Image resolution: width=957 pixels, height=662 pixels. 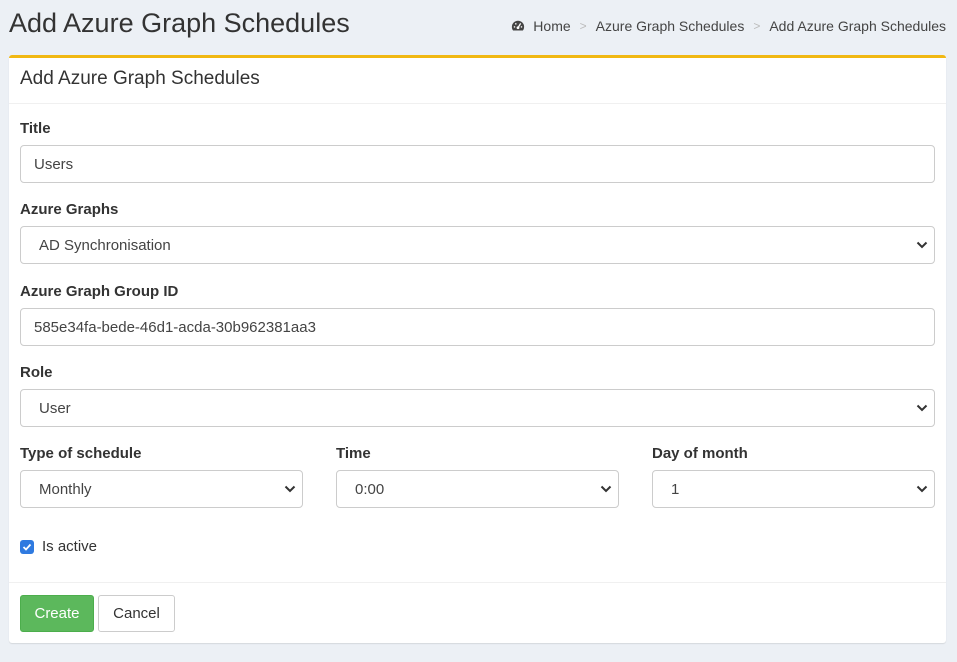 I want to click on breadcrumb-azure-graph-schedules: Azure Graph Schedules, so click(x=670, y=26).